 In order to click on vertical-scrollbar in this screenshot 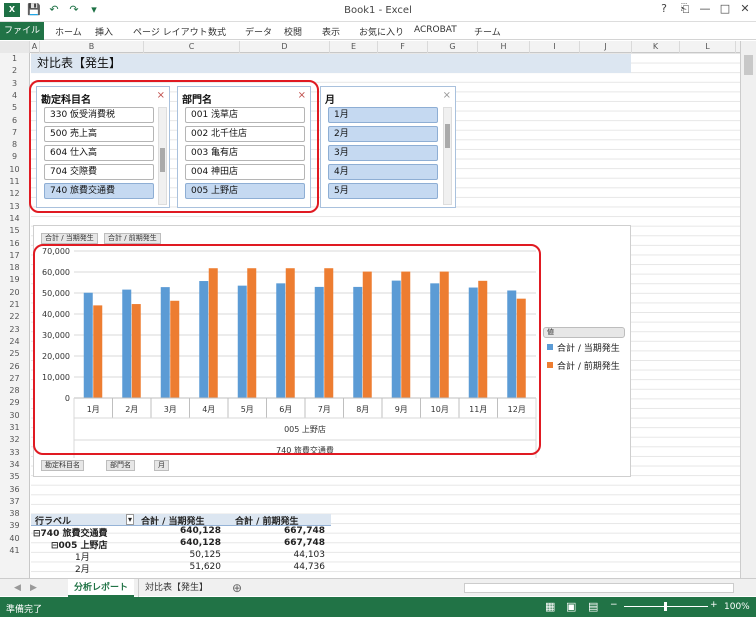, I will do `click(748, 313)`.